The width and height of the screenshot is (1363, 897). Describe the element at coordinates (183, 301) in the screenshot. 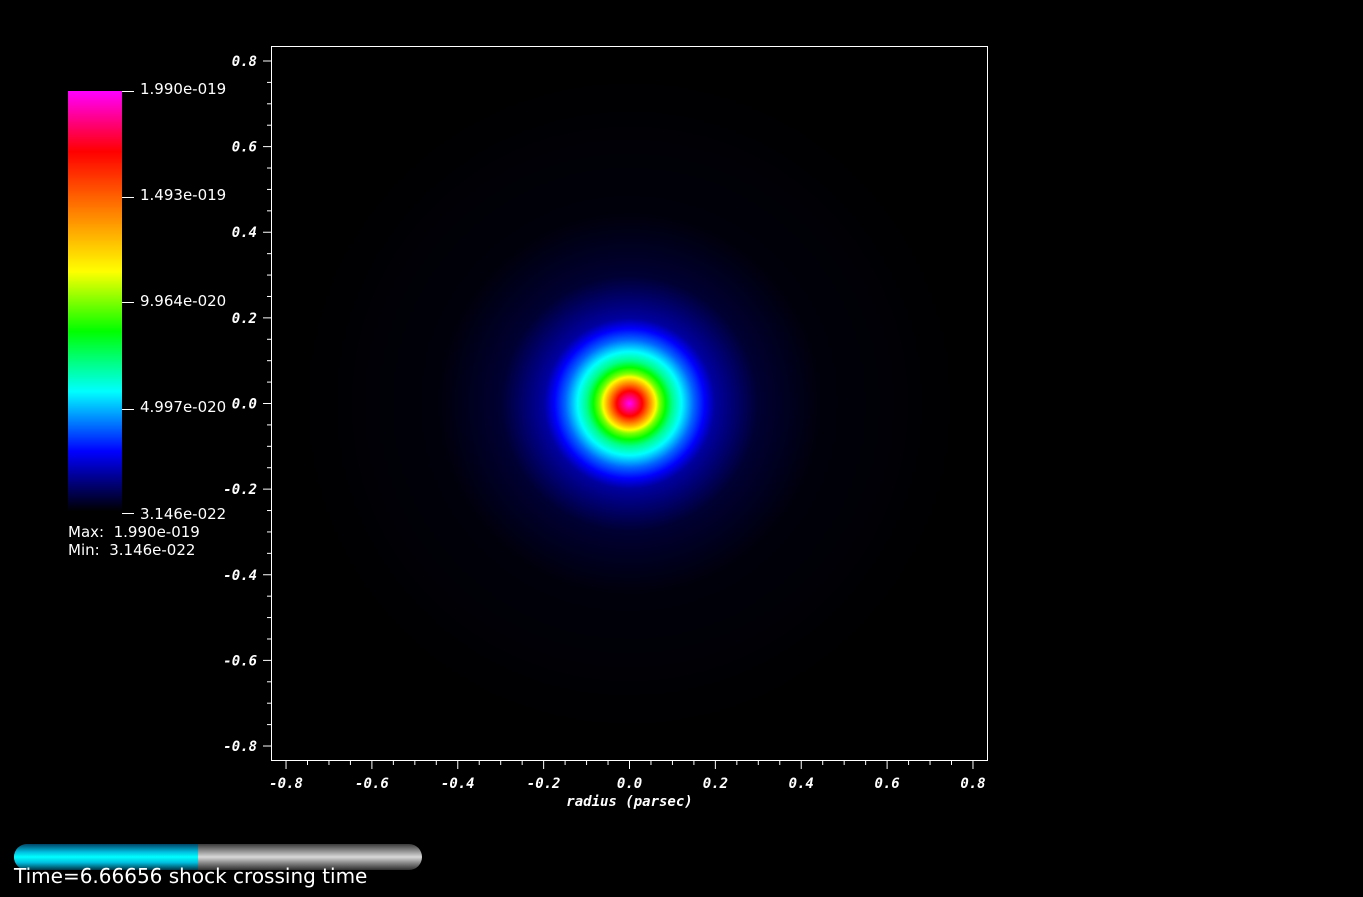

I see `colorbar-label: 9.964e-020` at that location.